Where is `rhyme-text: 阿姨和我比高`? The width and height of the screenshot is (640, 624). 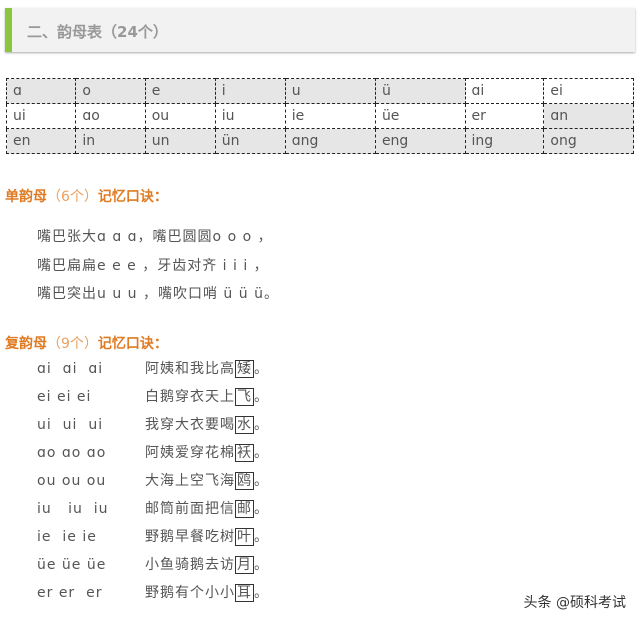 rhyme-text: 阿姨和我比高 is located at coordinates (190, 369).